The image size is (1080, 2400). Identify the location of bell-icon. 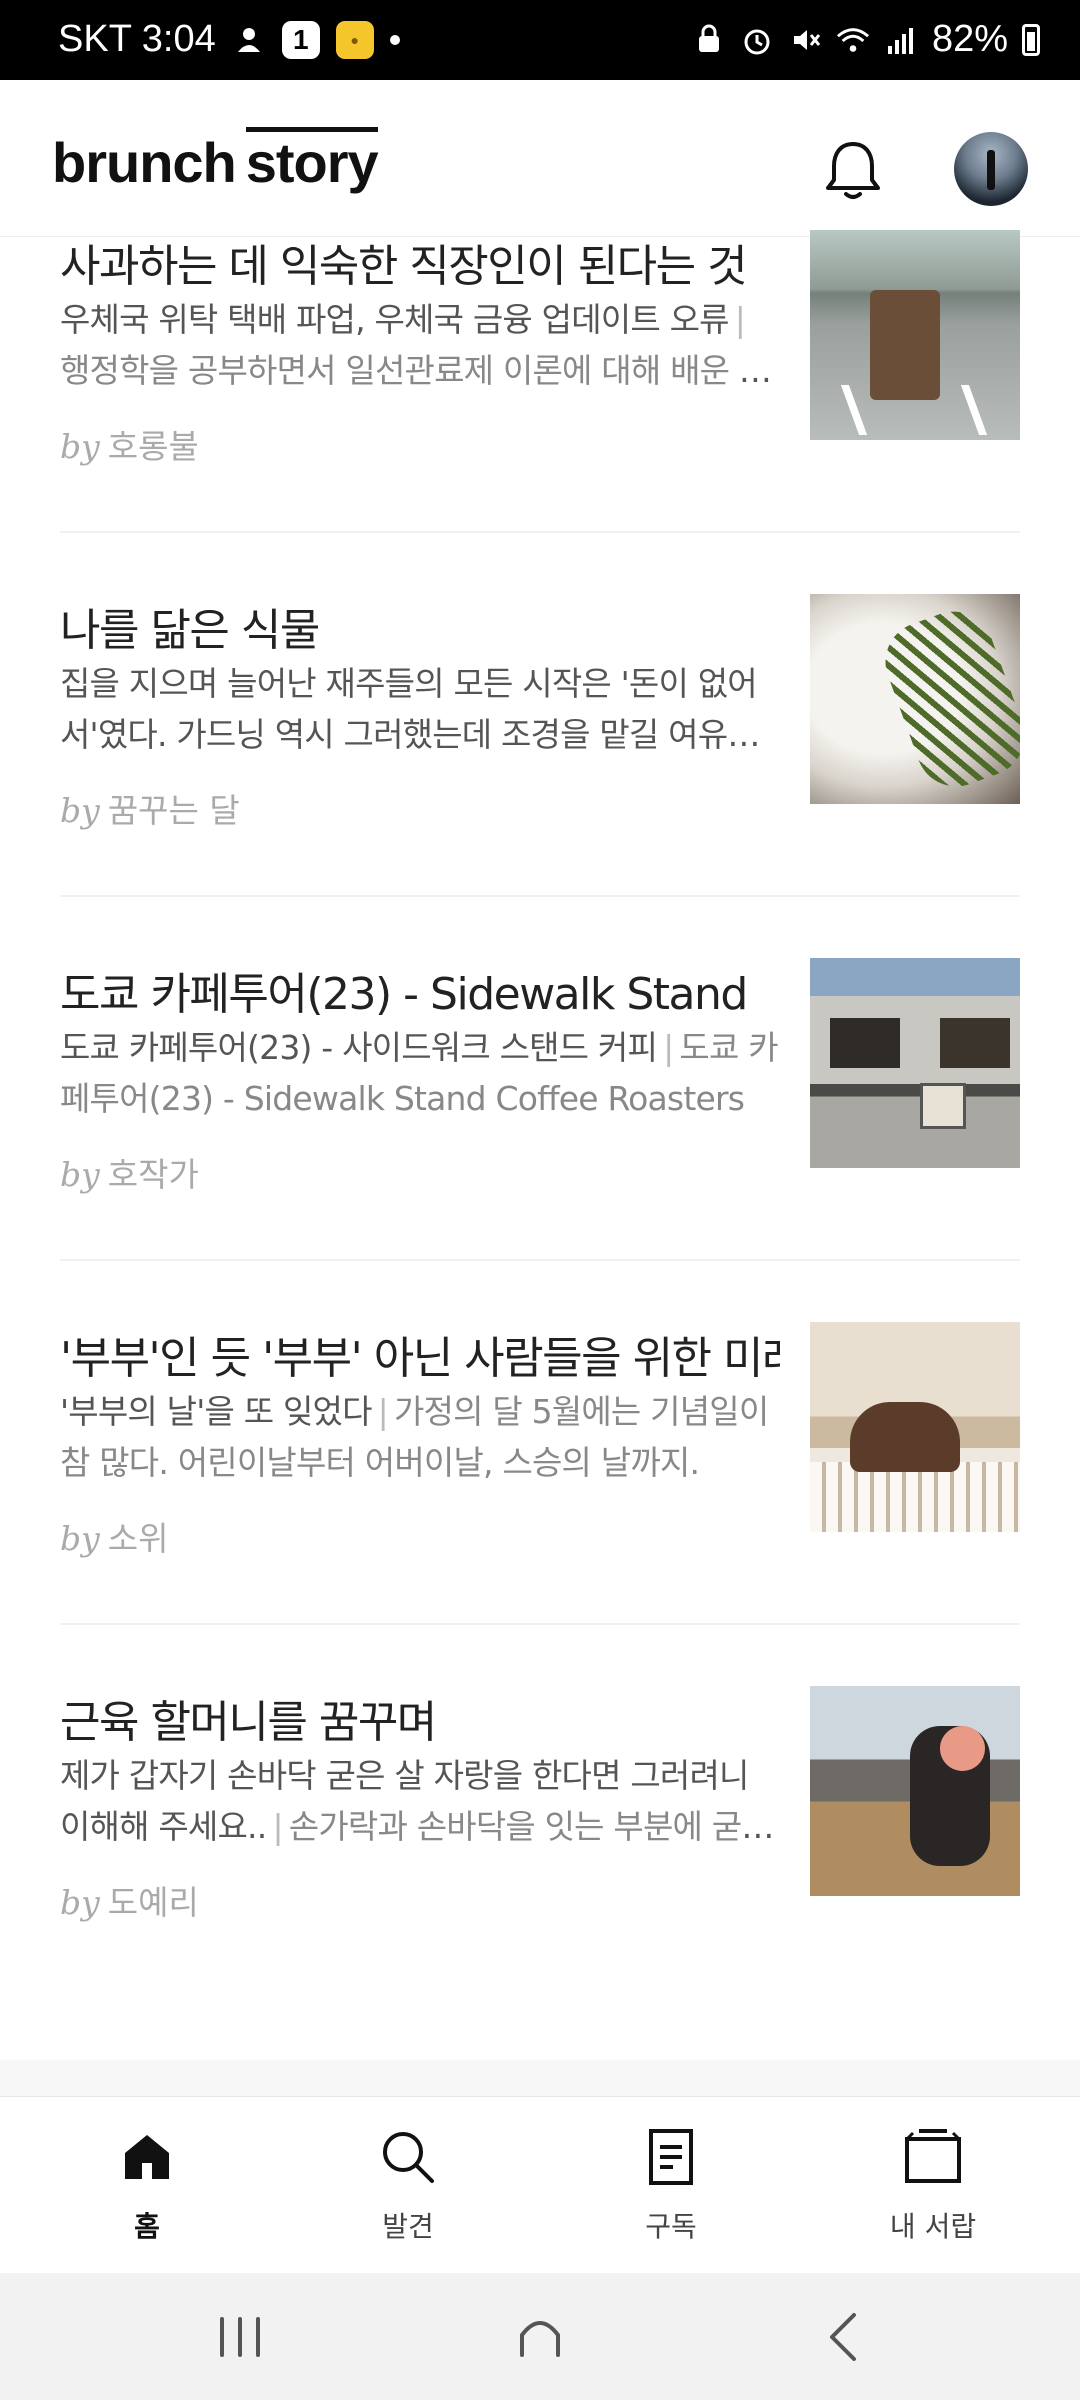
(853, 171).